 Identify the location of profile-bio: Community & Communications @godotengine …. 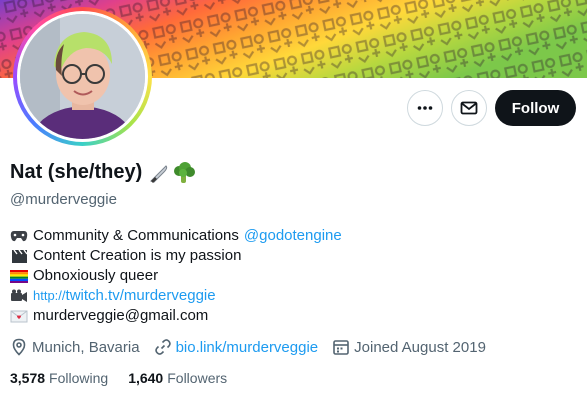
(176, 276).